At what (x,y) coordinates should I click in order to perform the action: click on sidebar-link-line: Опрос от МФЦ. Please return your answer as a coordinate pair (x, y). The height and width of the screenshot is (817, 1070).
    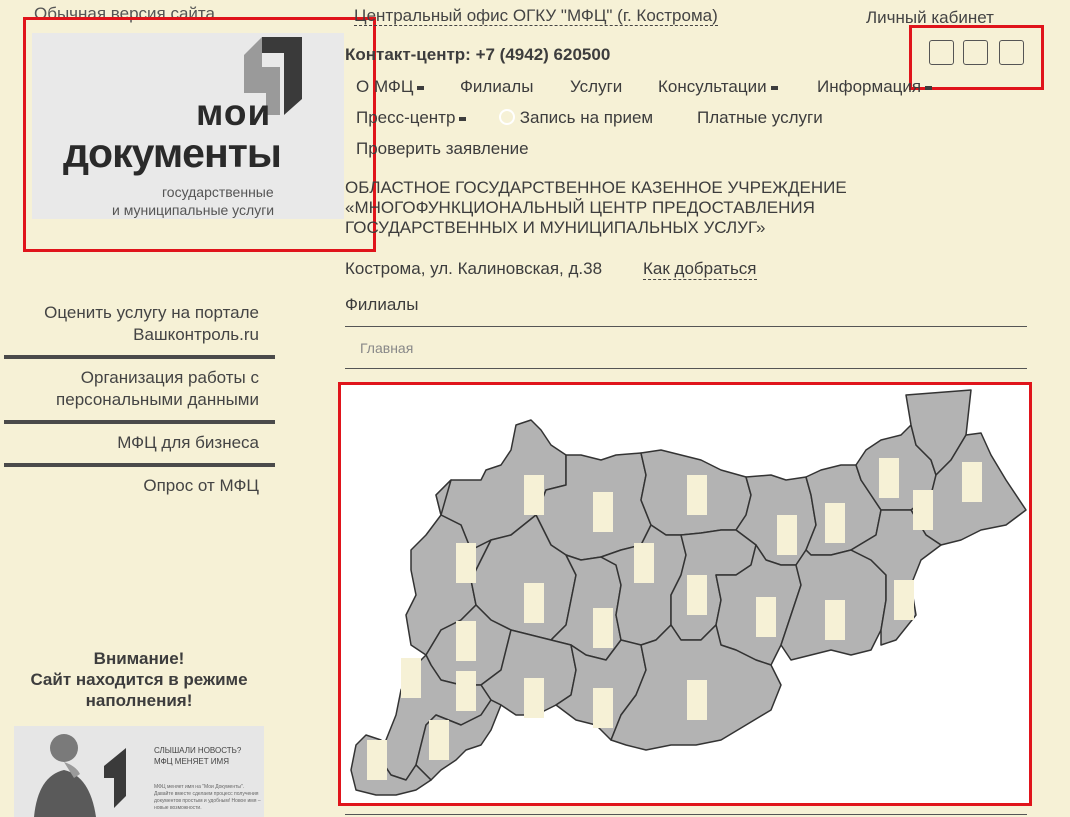
    Looking at the image, I should click on (201, 485).